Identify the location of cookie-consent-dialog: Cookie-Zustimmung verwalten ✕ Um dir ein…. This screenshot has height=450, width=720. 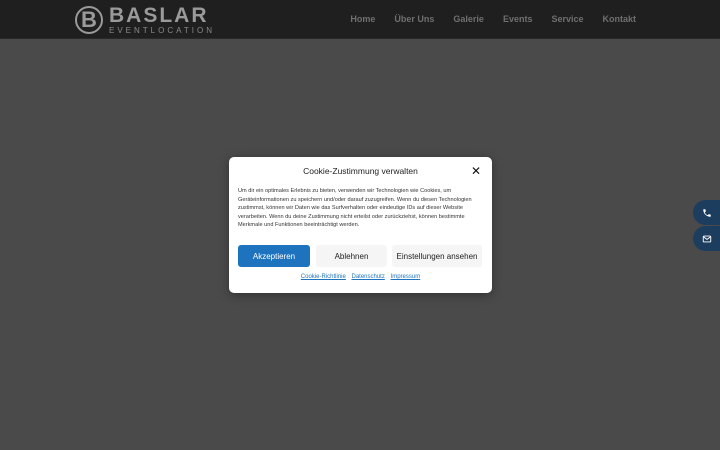
(360, 225).